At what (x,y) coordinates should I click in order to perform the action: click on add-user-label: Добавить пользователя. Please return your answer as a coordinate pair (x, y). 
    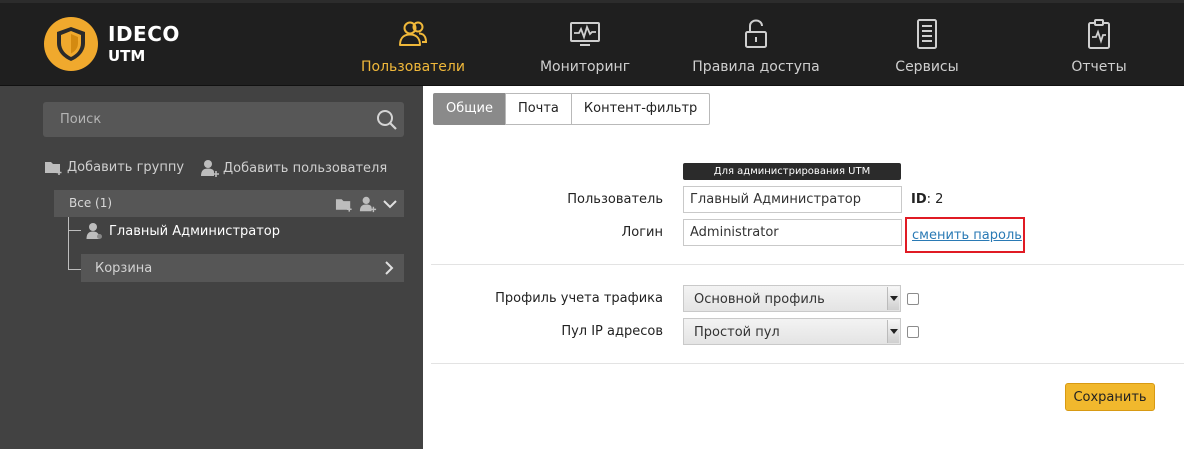
    Looking at the image, I should click on (305, 168).